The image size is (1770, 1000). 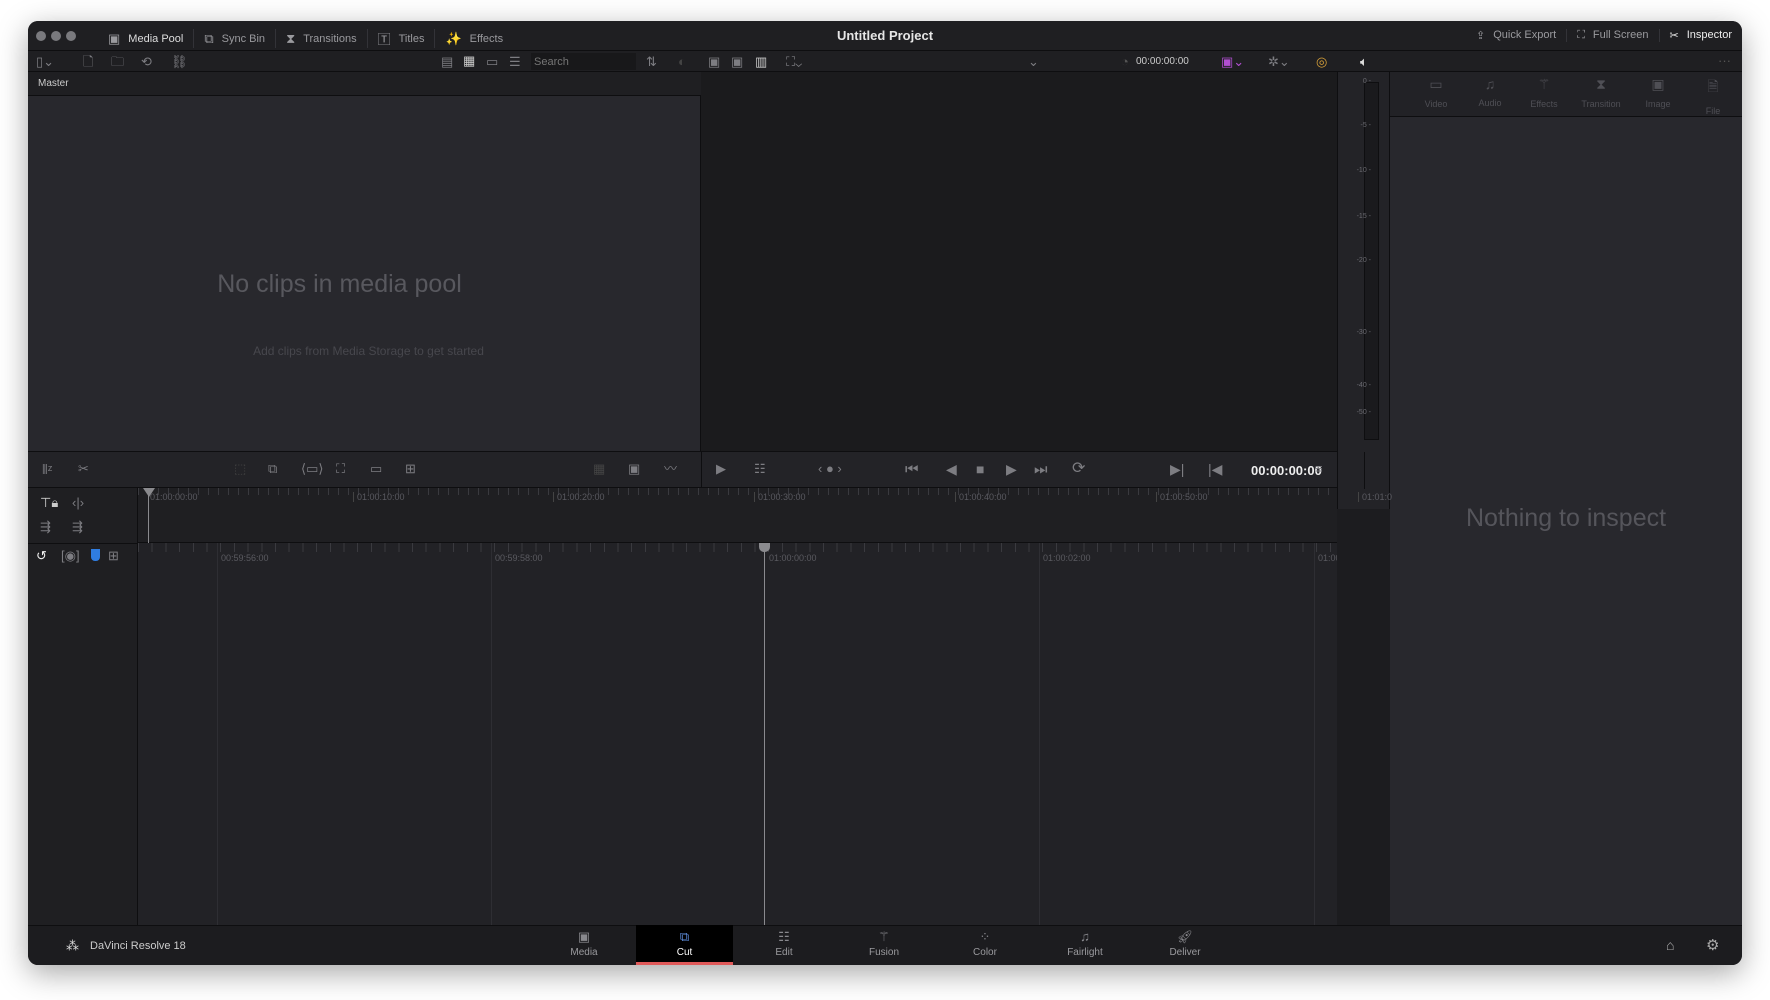 What do you see at coordinates (737, 61) in the screenshot?
I see `source-tape-icon: ▣` at bounding box center [737, 61].